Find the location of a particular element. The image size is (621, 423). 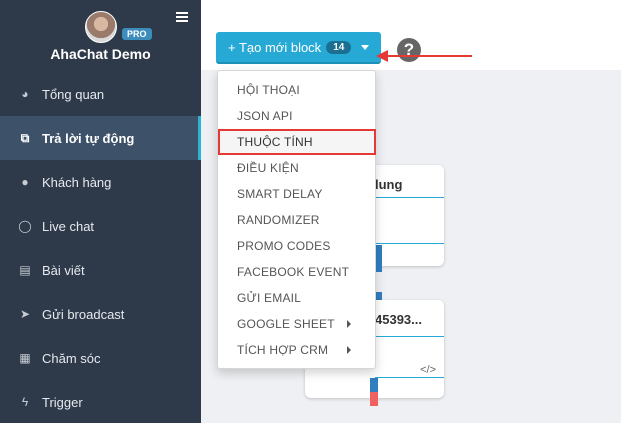

profile-header: PRO AhaChat Demo is located at coordinates (100, 37).